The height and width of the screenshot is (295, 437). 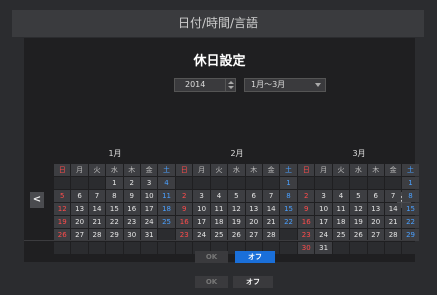 I want to click on window-title: 日付/時間/言語, so click(x=218, y=23).